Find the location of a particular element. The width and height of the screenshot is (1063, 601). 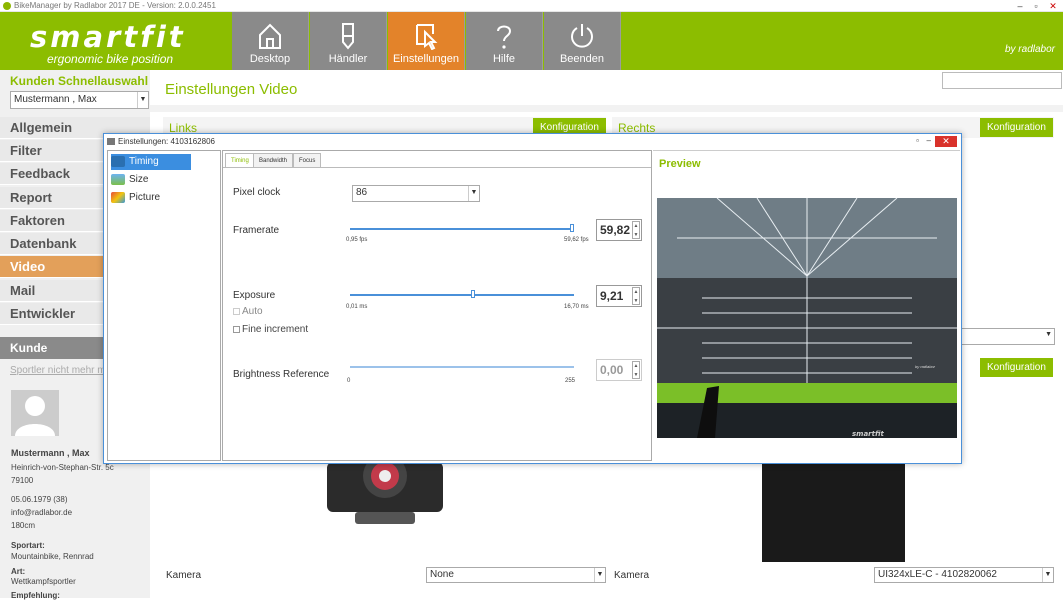

sportart-value: Mountainbike, Rennrad is located at coordinates (52, 556).